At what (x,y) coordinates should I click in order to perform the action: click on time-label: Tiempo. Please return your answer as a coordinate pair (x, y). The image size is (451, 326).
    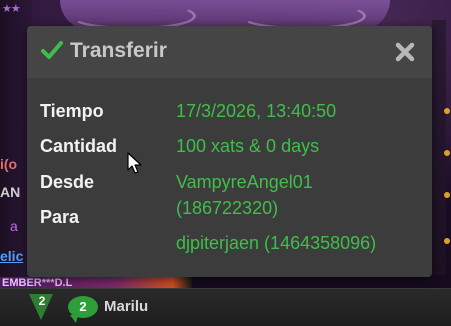
    Looking at the image, I should click on (72, 111).